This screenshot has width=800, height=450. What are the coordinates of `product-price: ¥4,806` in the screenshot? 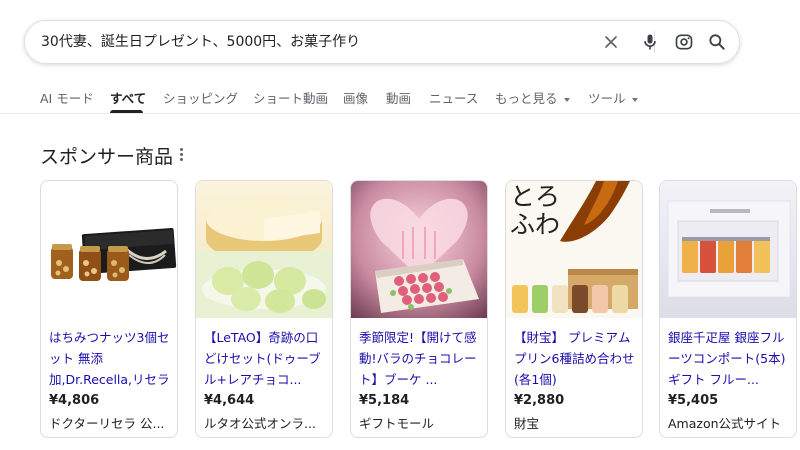 It's located at (74, 400).